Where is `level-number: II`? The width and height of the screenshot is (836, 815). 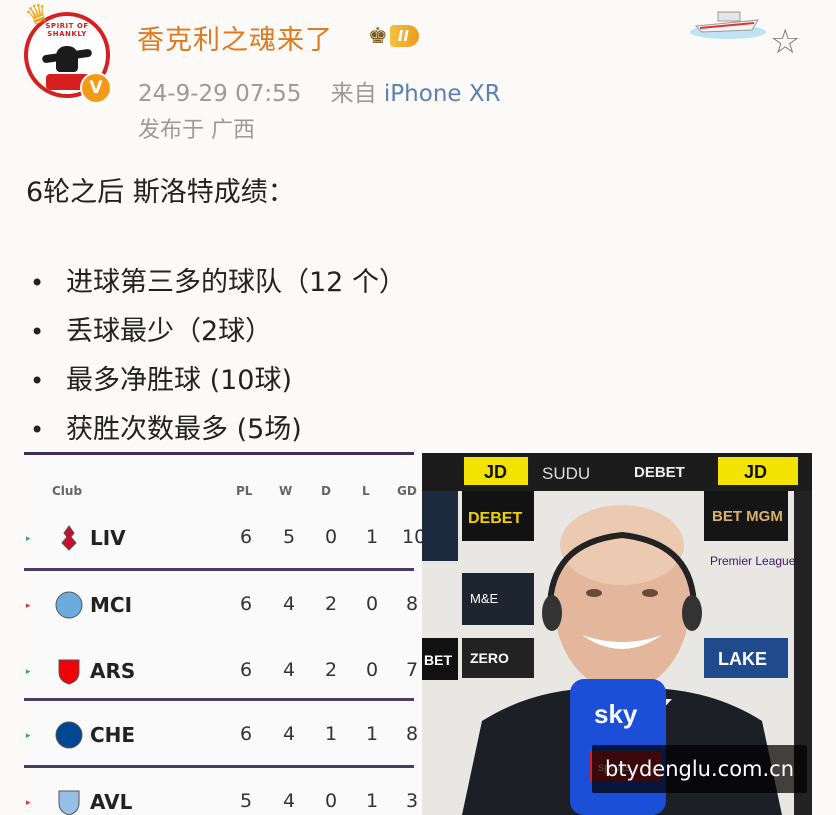 level-number: II is located at coordinates (404, 36).